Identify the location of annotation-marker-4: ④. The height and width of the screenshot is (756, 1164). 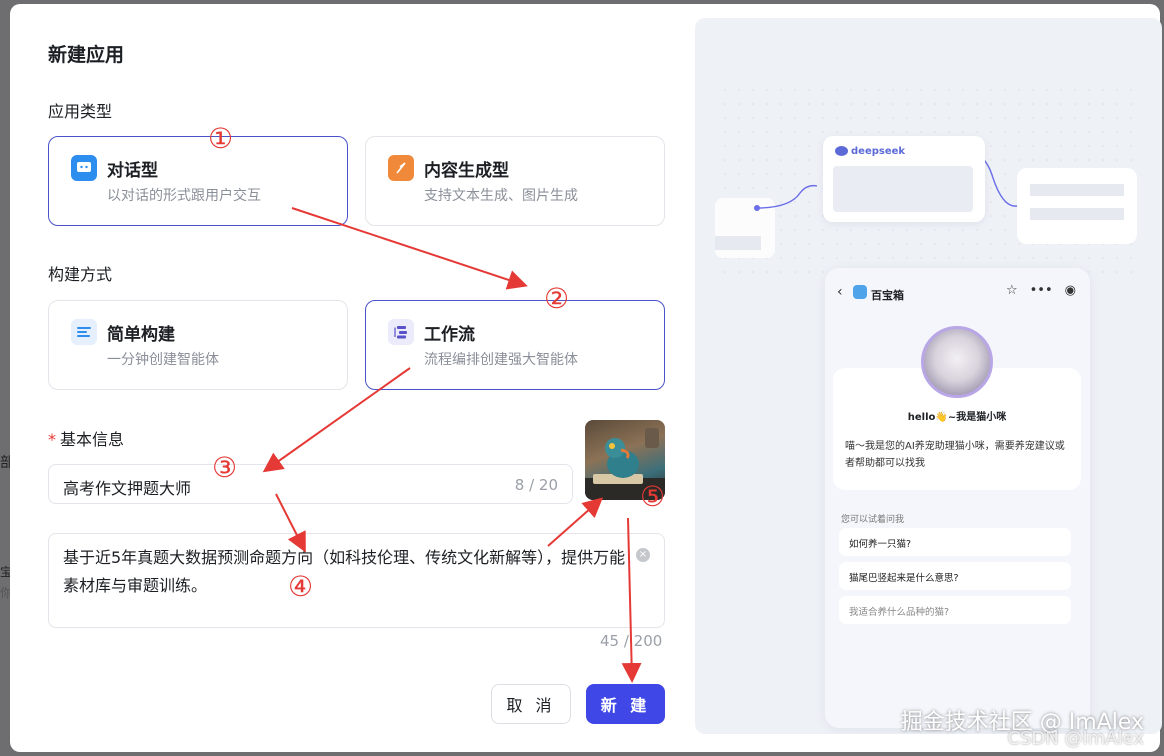
(301, 586).